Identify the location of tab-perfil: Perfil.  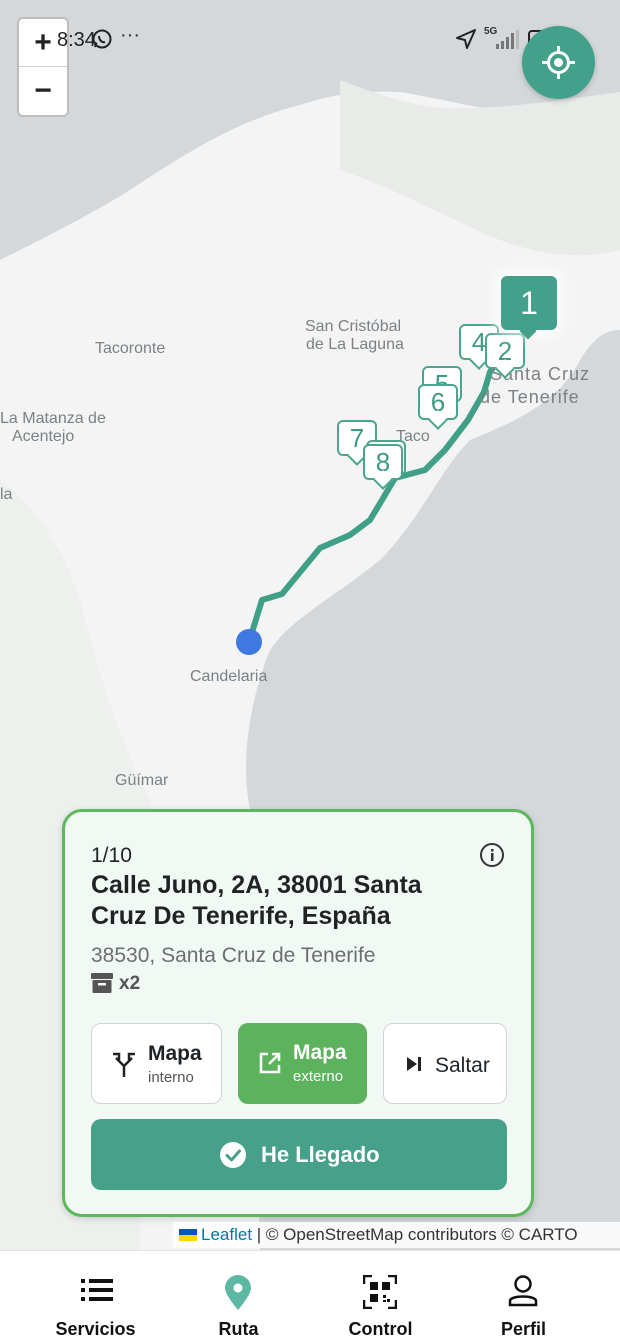
(523, 1297).